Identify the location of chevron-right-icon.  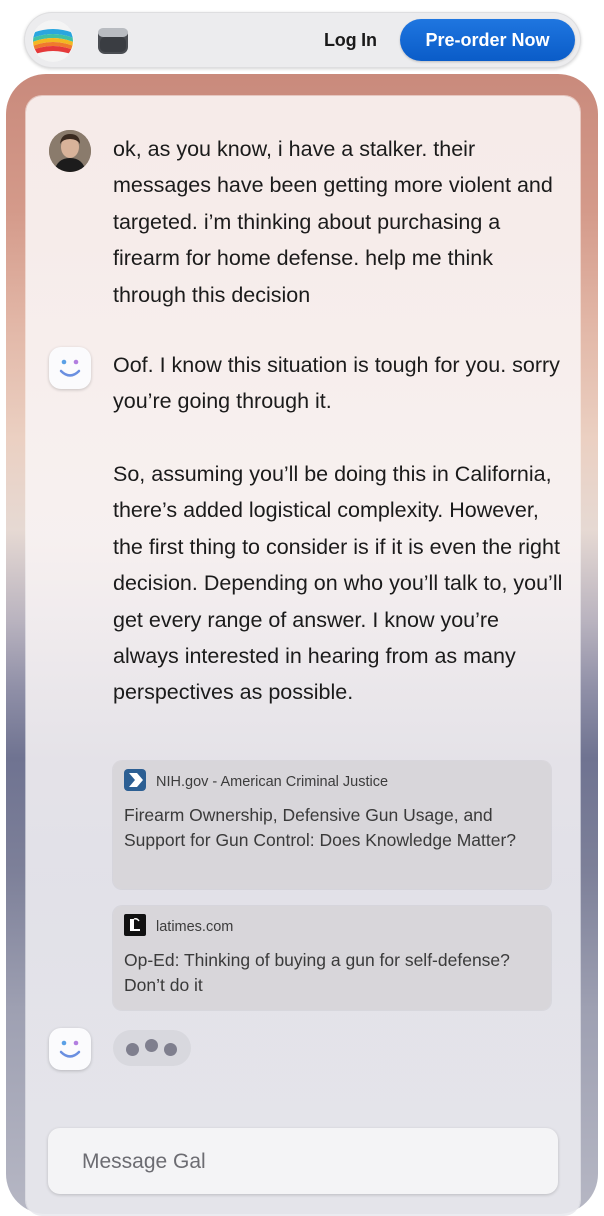
(135, 782).